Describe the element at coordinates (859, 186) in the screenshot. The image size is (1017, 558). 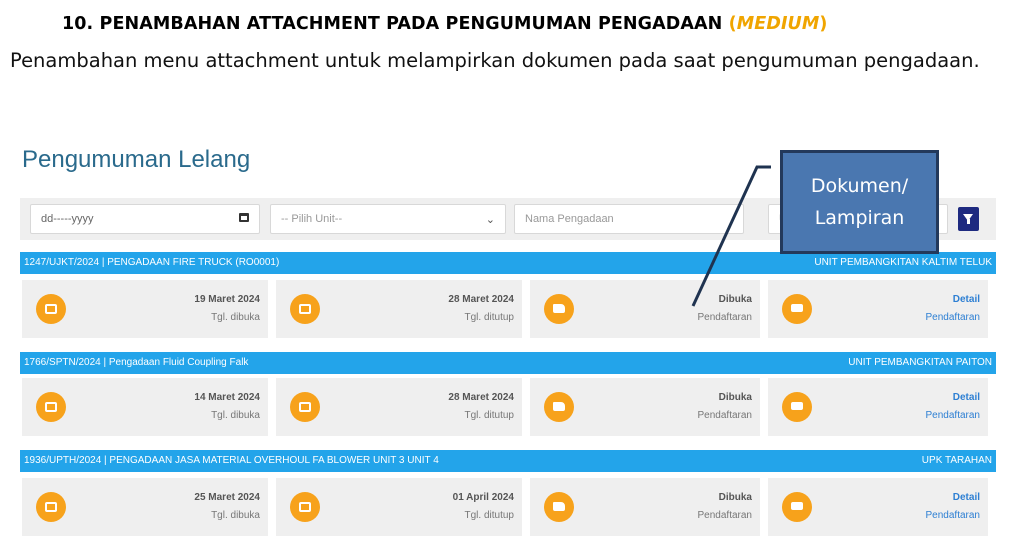
I see `callout-line-1: Dokumen/` at that location.